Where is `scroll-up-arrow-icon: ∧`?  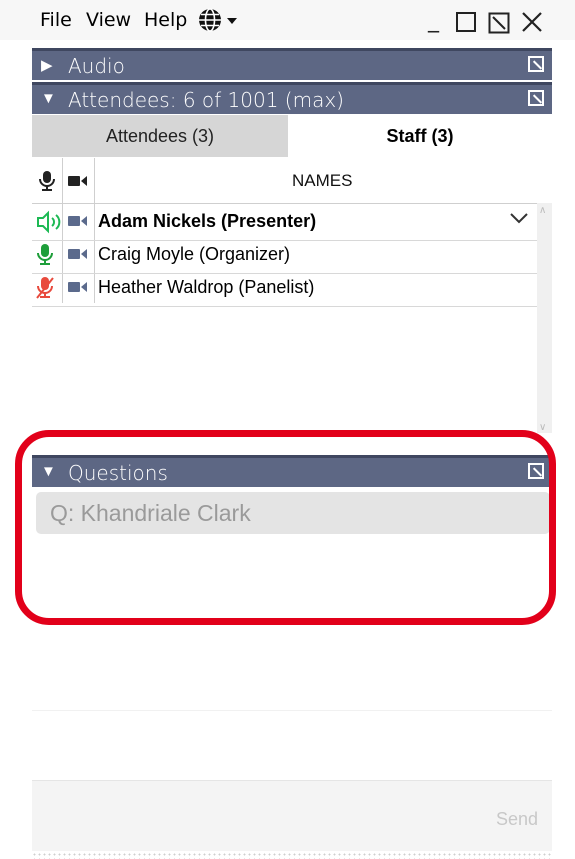 scroll-up-arrow-icon: ∧ is located at coordinates (542, 210).